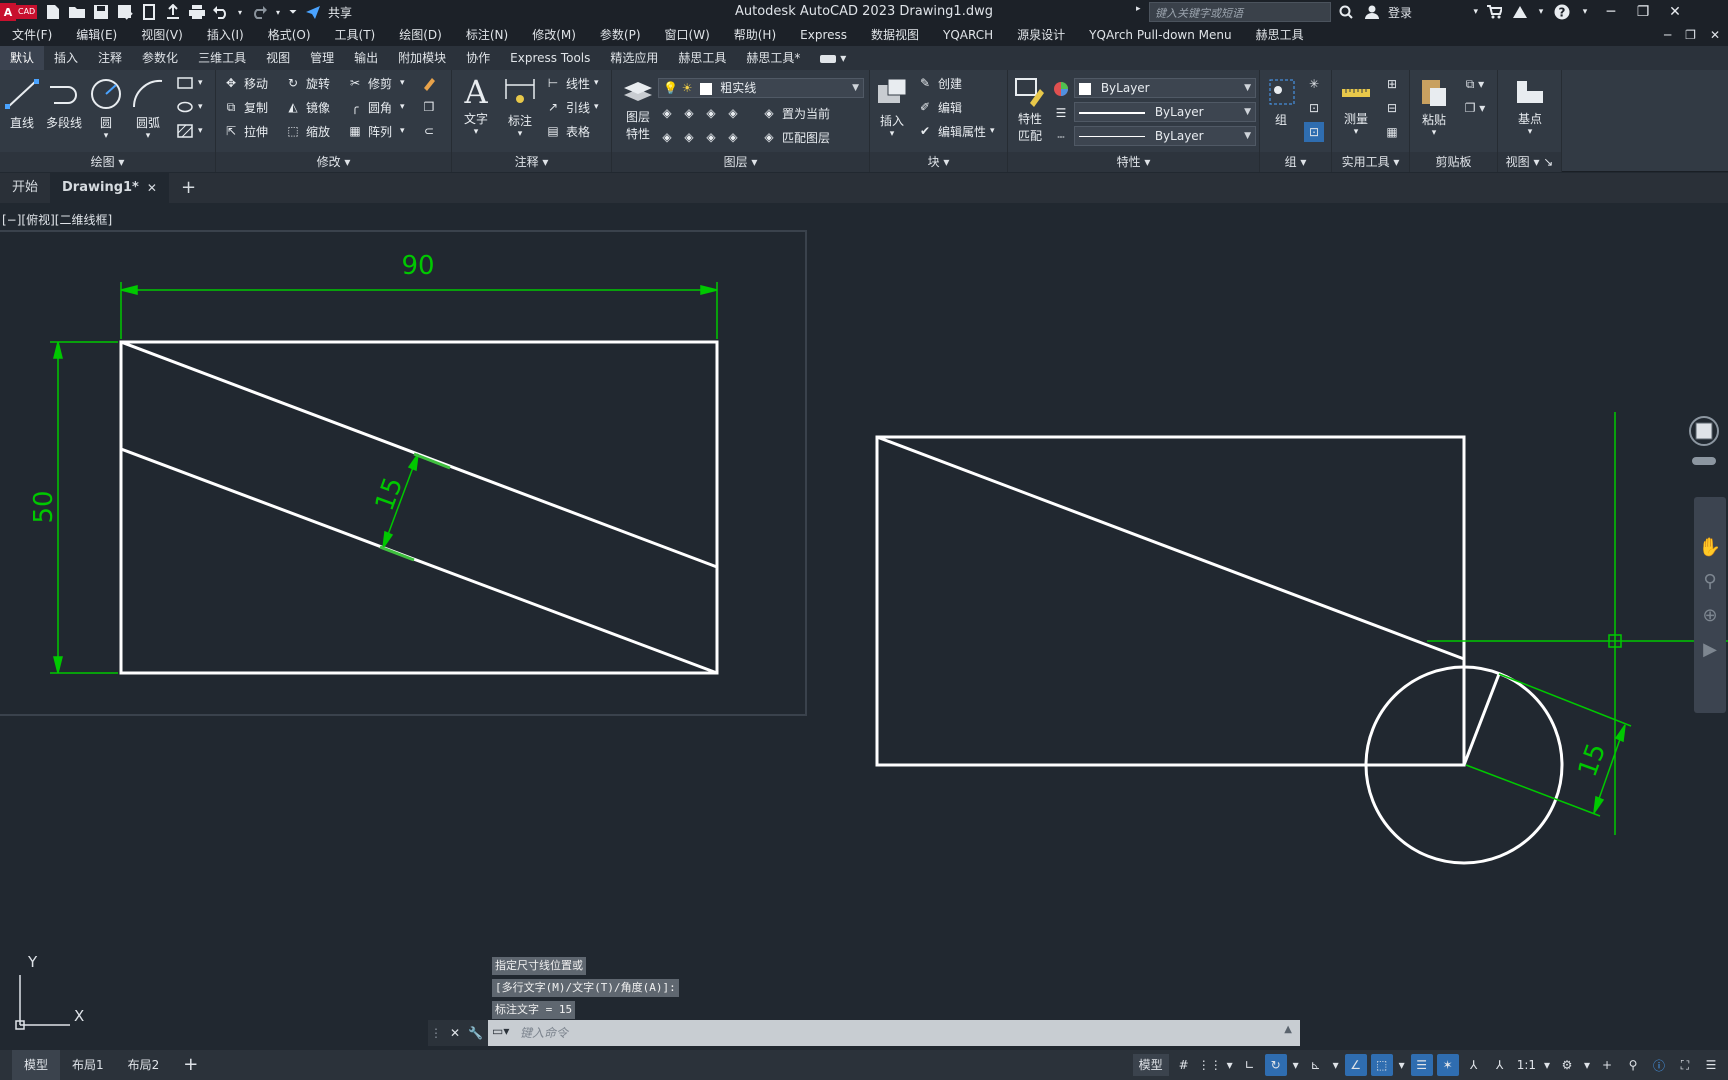 The height and width of the screenshot is (1080, 1728). What do you see at coordinates (64, 103) in the screenshot?
I see `polyline-button: 多段线` at bounding box center [64, 103].